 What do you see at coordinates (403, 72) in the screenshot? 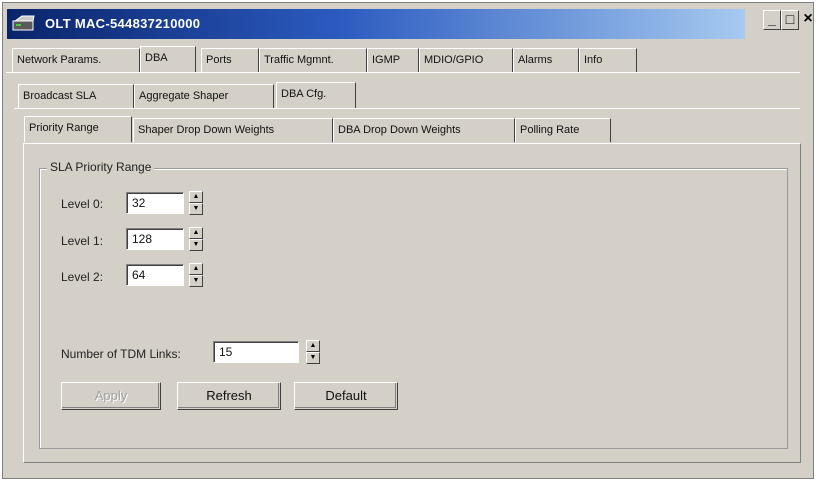
I see `tabrow-main-line` at bounding box center [403, 72].